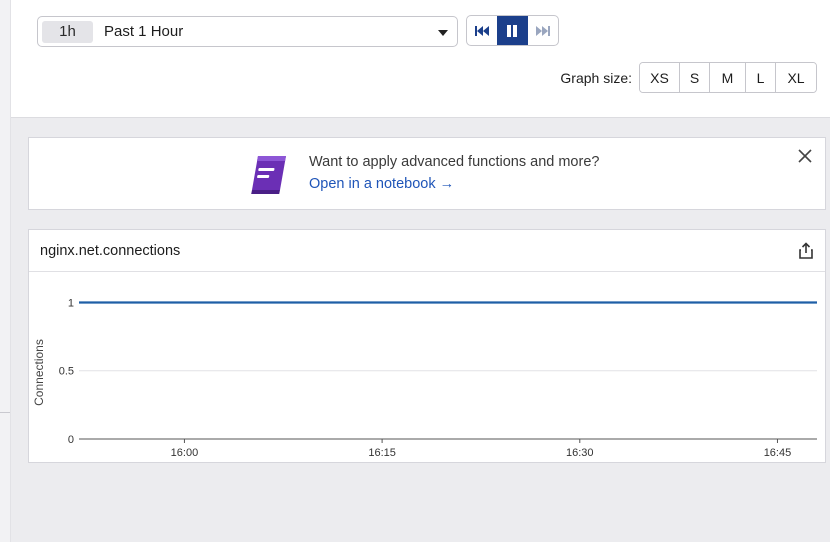  What do you see at coordinates (5, 271) in the screenshot?
I see `left-rail` at bounding box center [5, 271].